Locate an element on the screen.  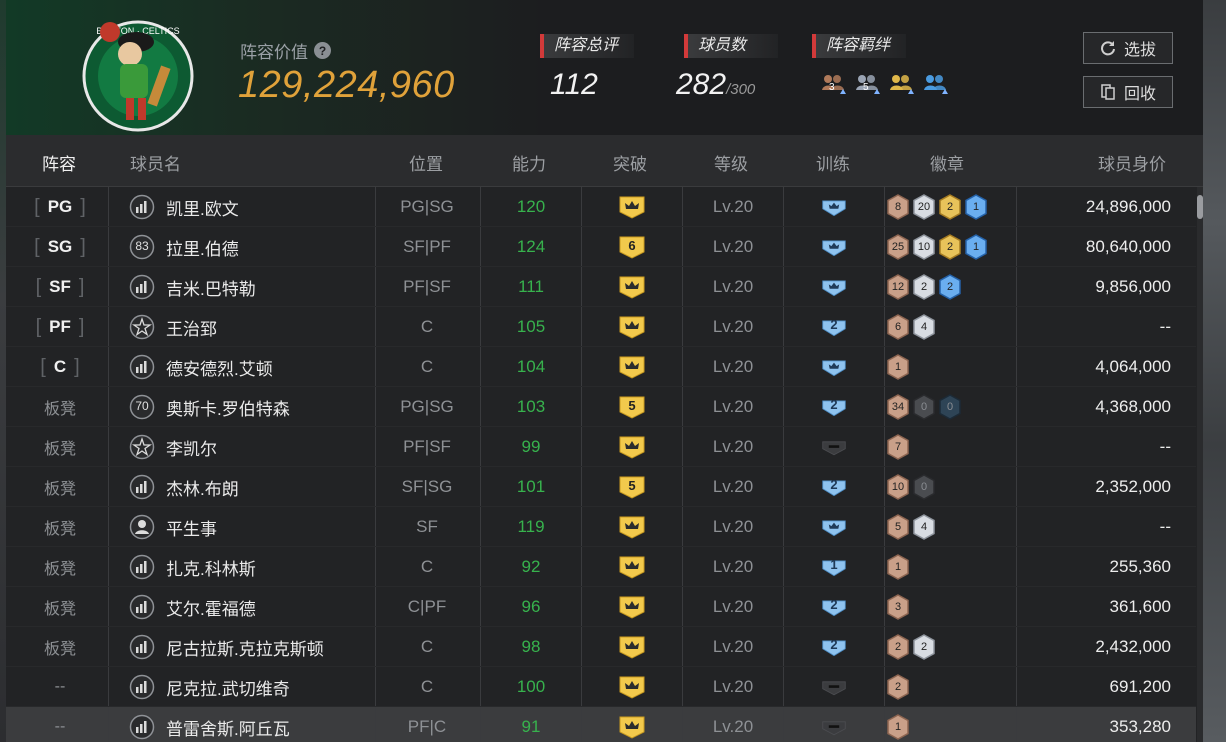
recycle-button: 回收 is located at coordinates (1128, 92).